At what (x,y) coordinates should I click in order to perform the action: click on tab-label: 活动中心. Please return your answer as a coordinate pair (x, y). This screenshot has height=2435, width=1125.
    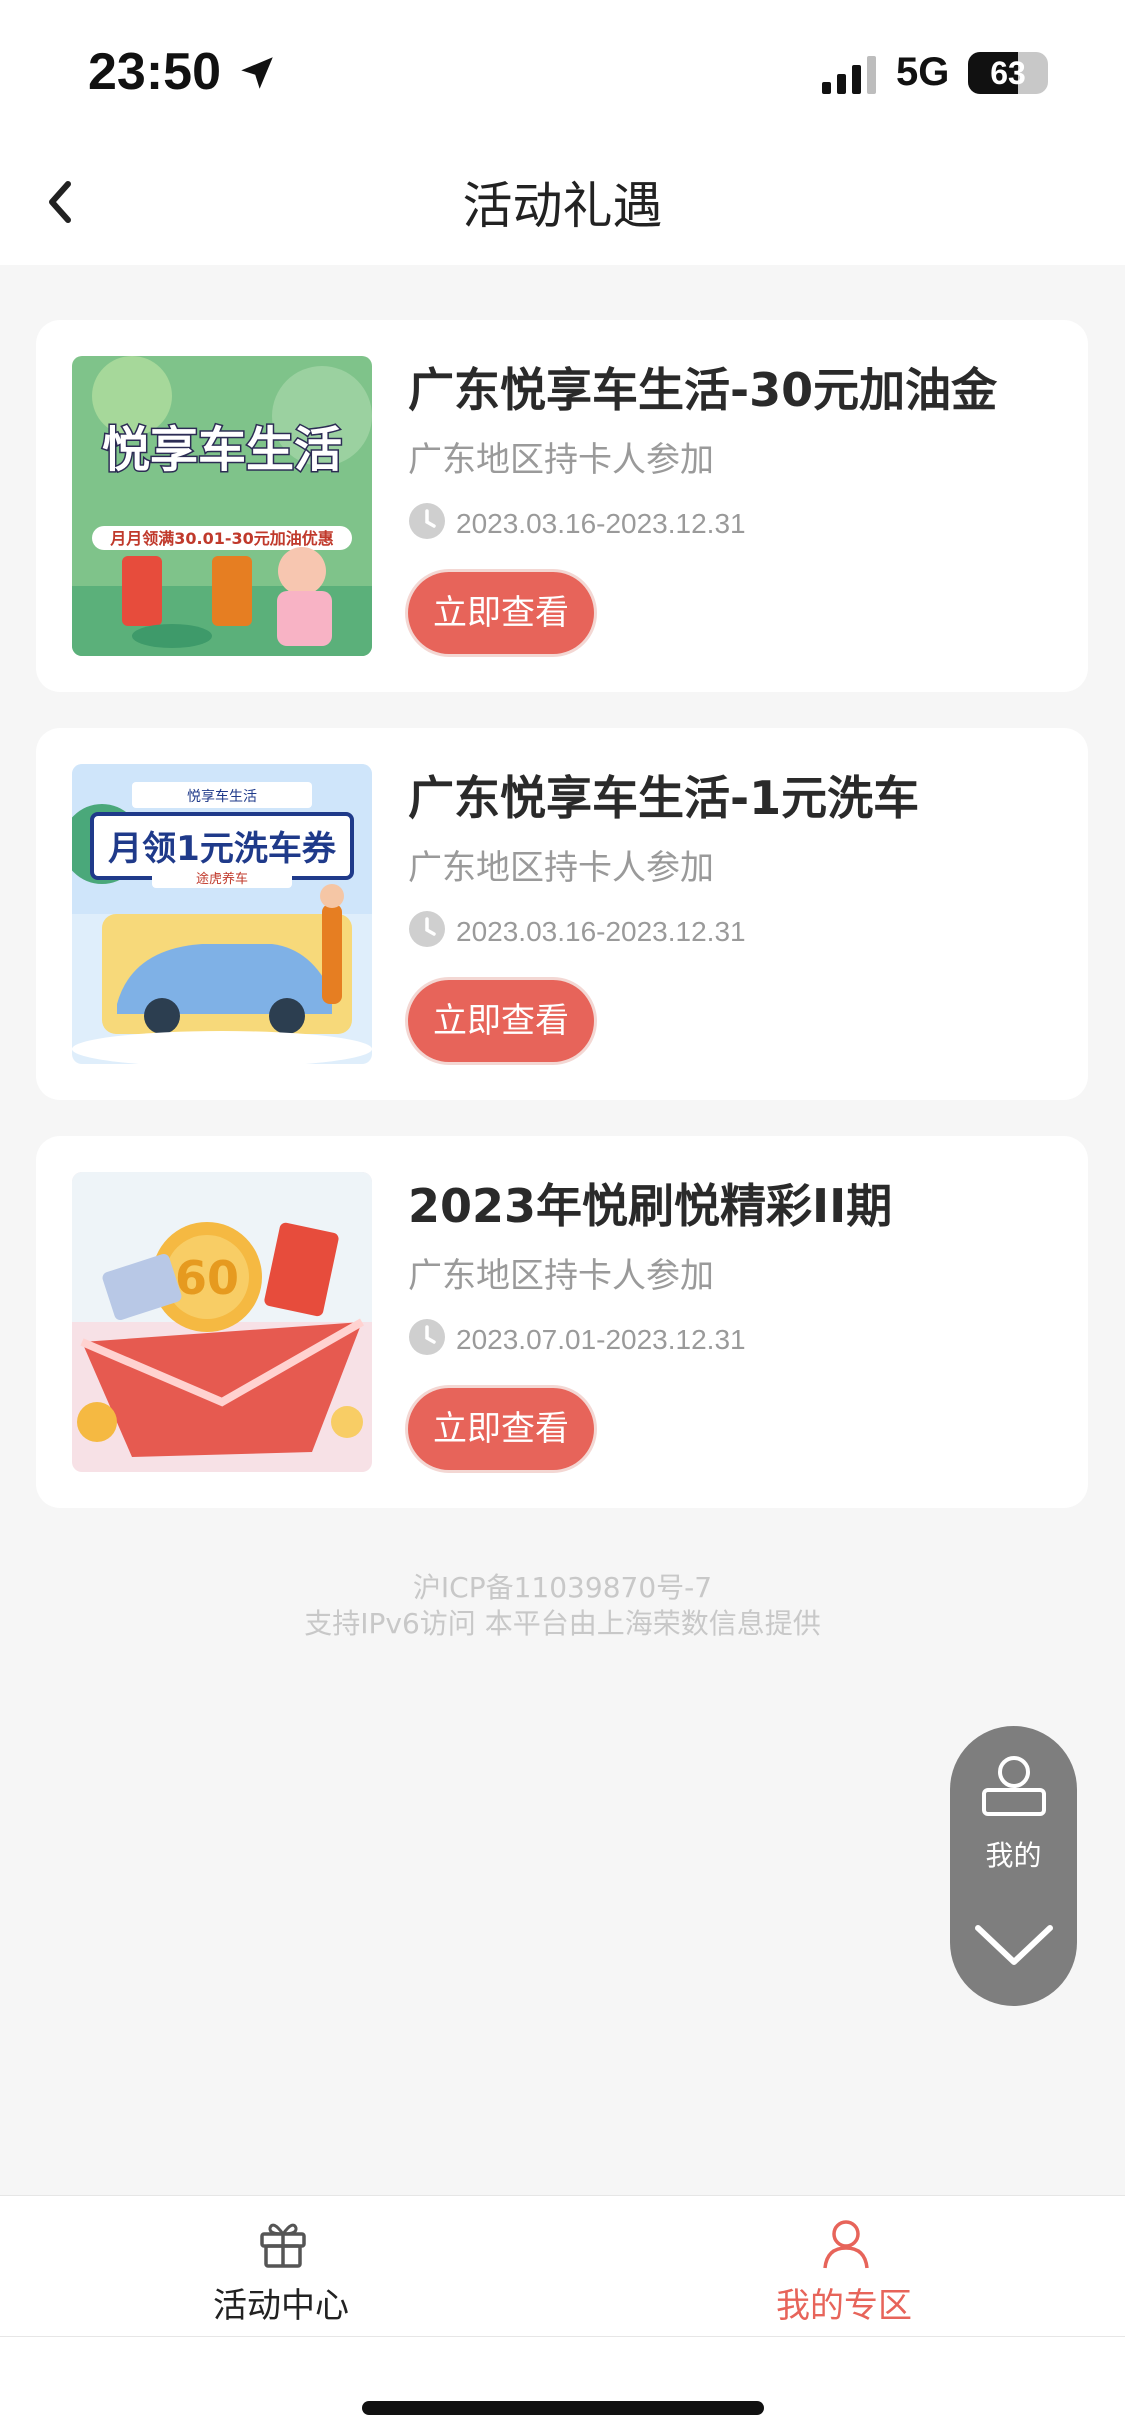
    Looking at the image, I should click on (281, 2306).